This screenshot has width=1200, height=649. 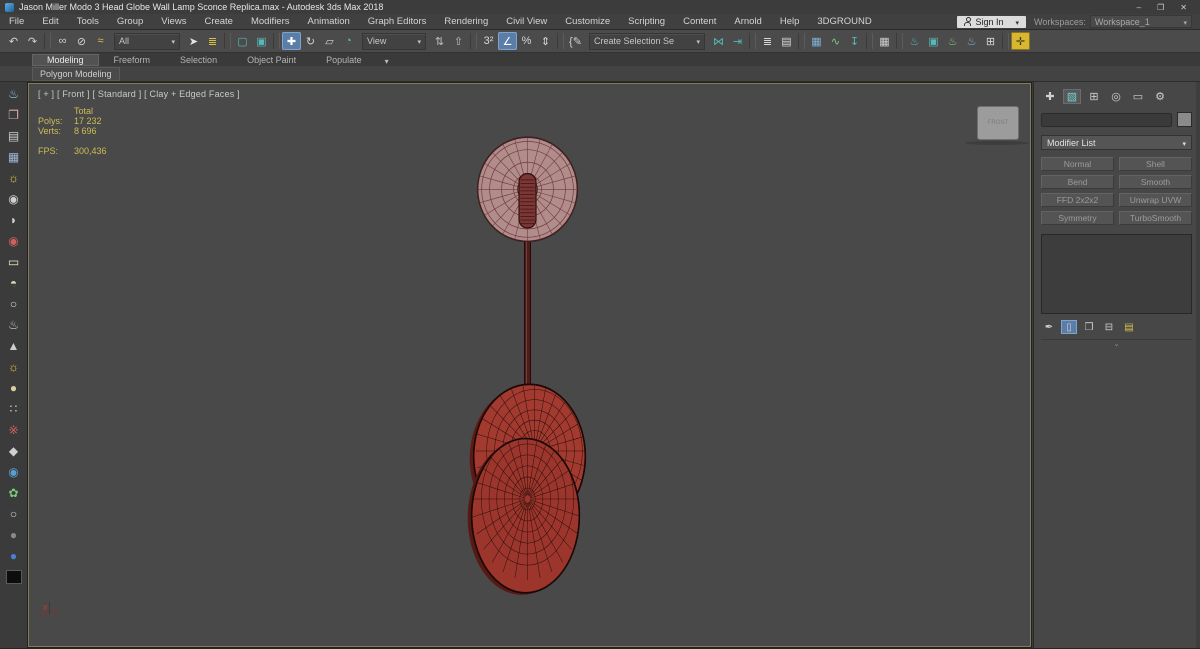 I want to click on object-name-field, so click(x=1106, y=119).